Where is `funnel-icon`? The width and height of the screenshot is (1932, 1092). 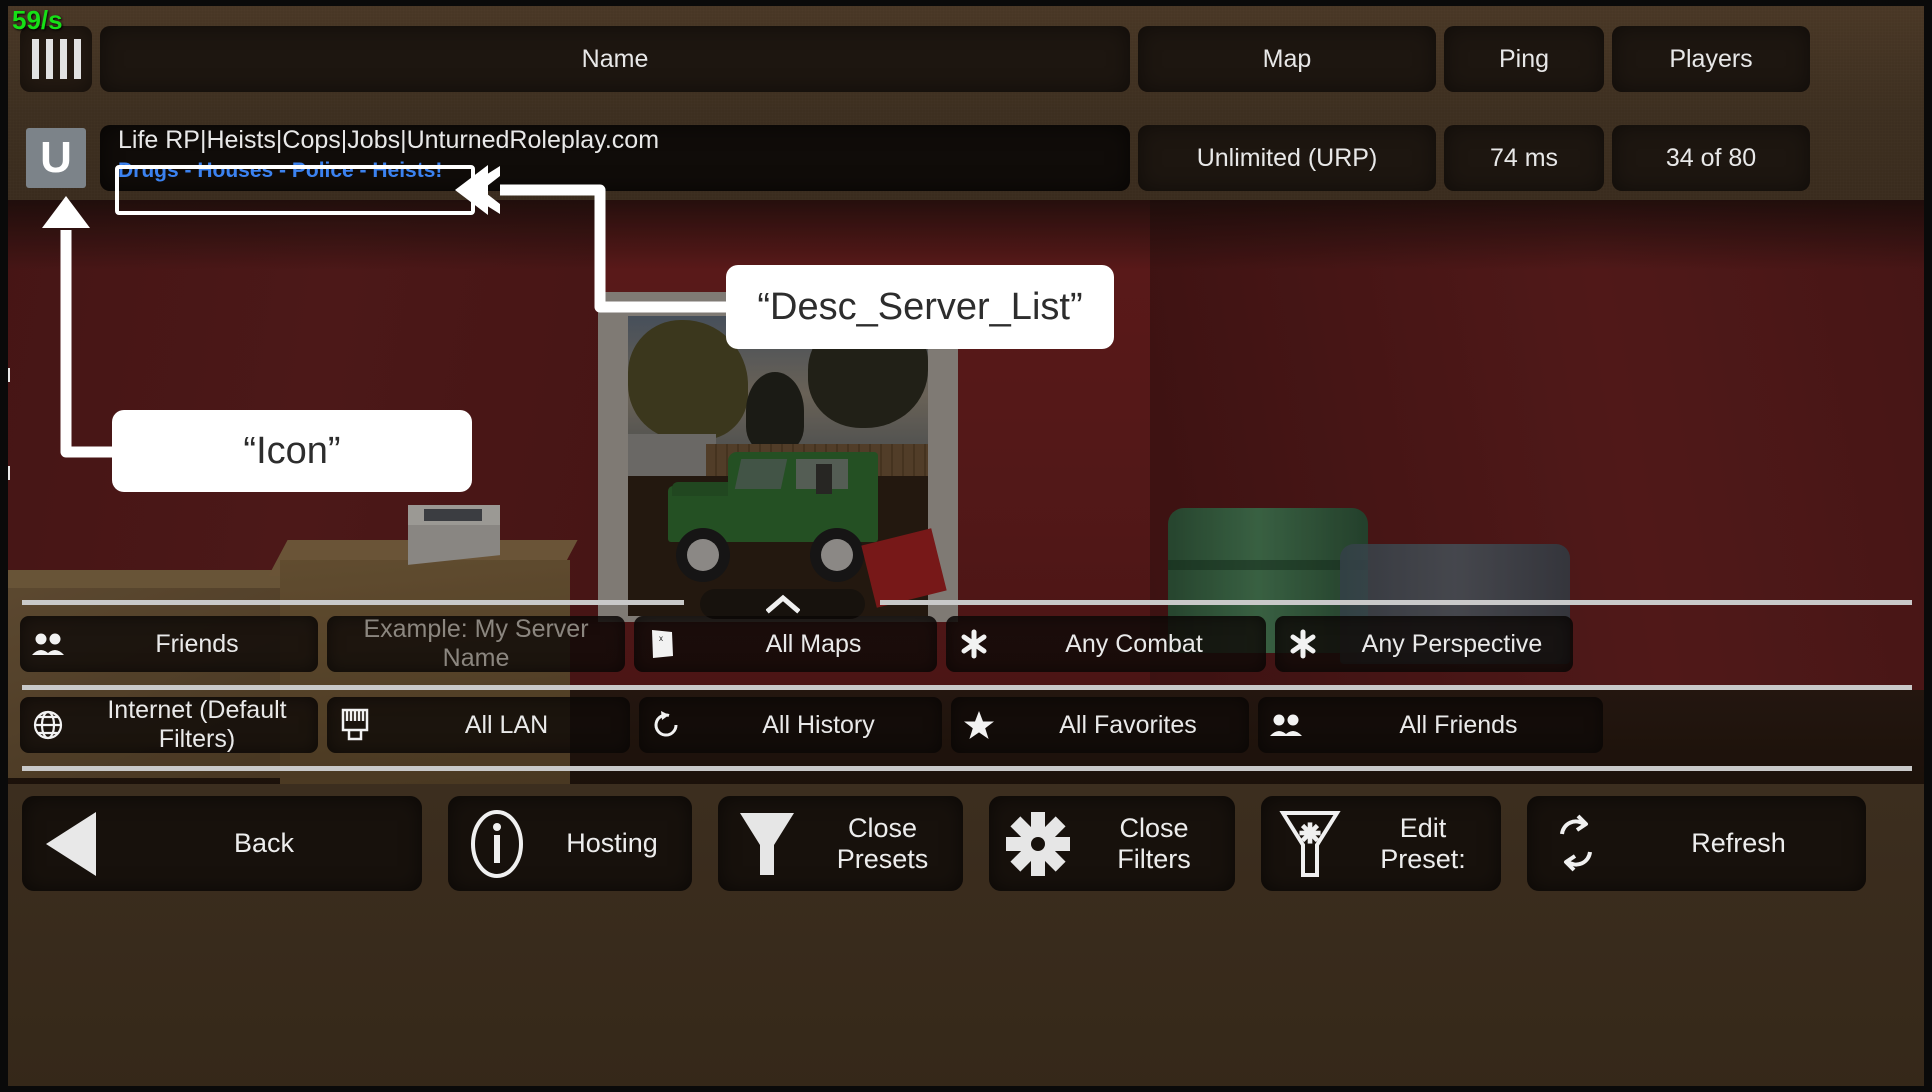
funnel-icon is located at coordinates (767, 844).